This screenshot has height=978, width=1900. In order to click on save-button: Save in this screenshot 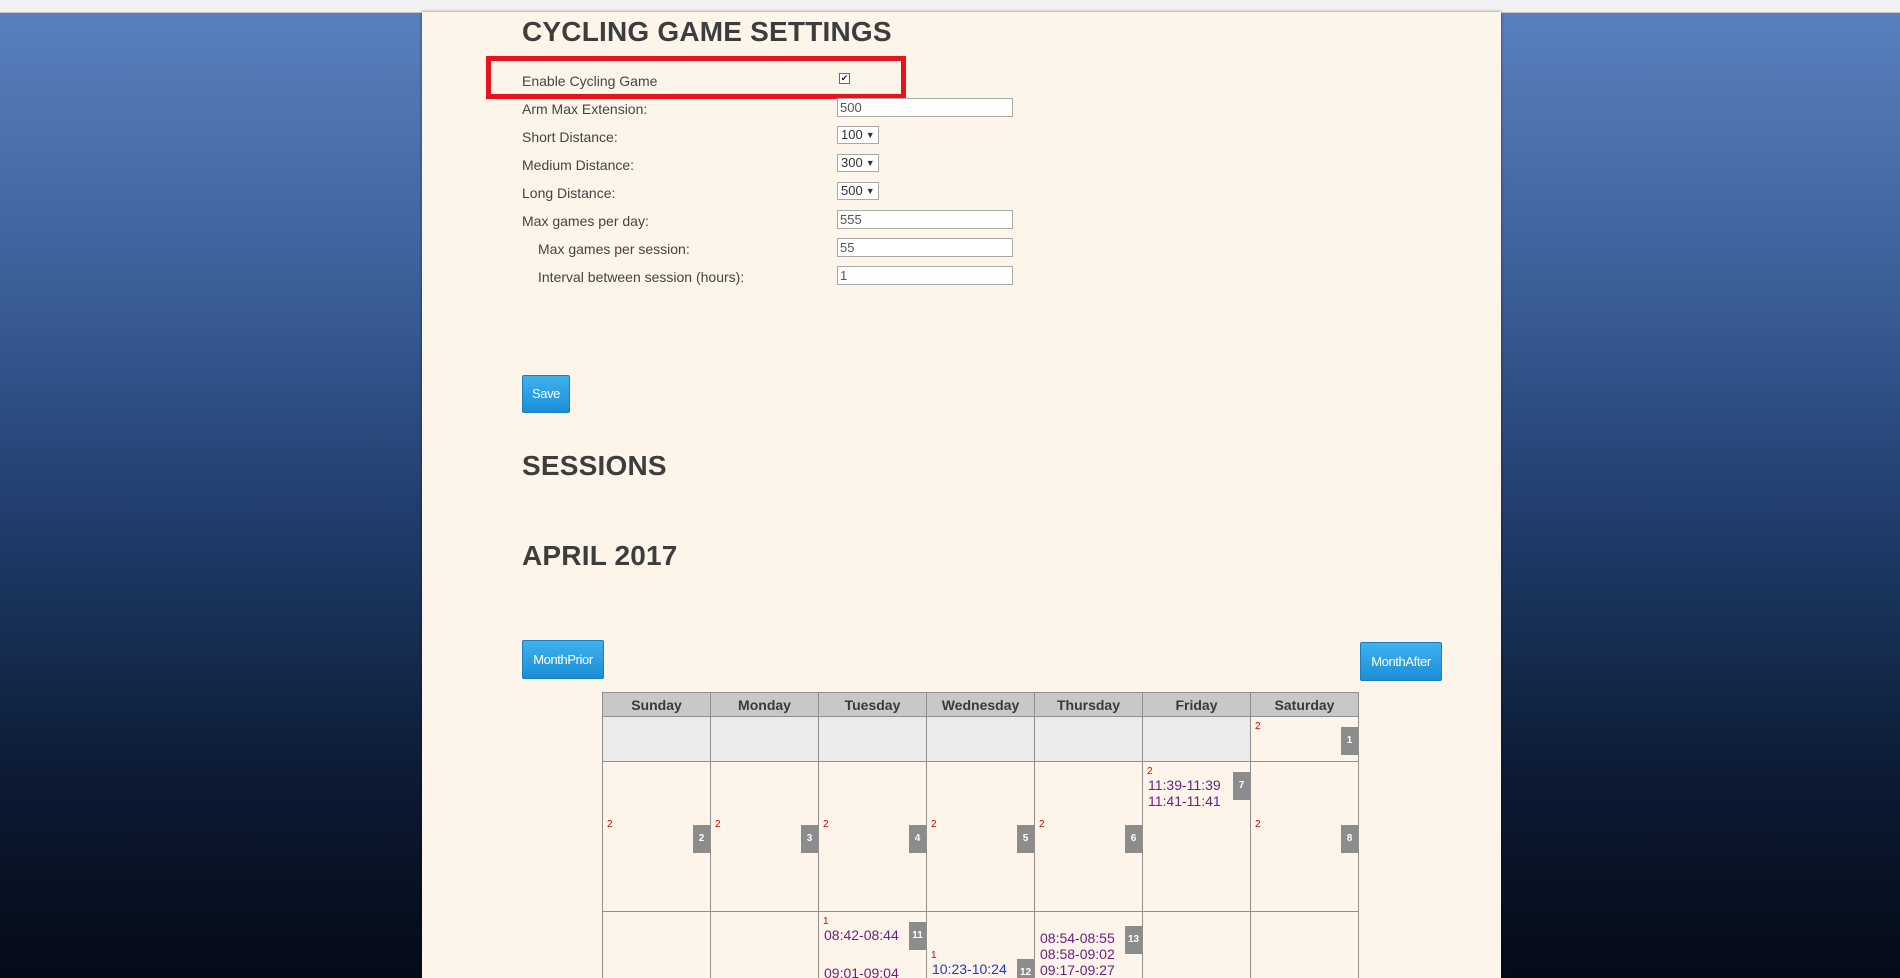, I will do `click(546, 394)`.